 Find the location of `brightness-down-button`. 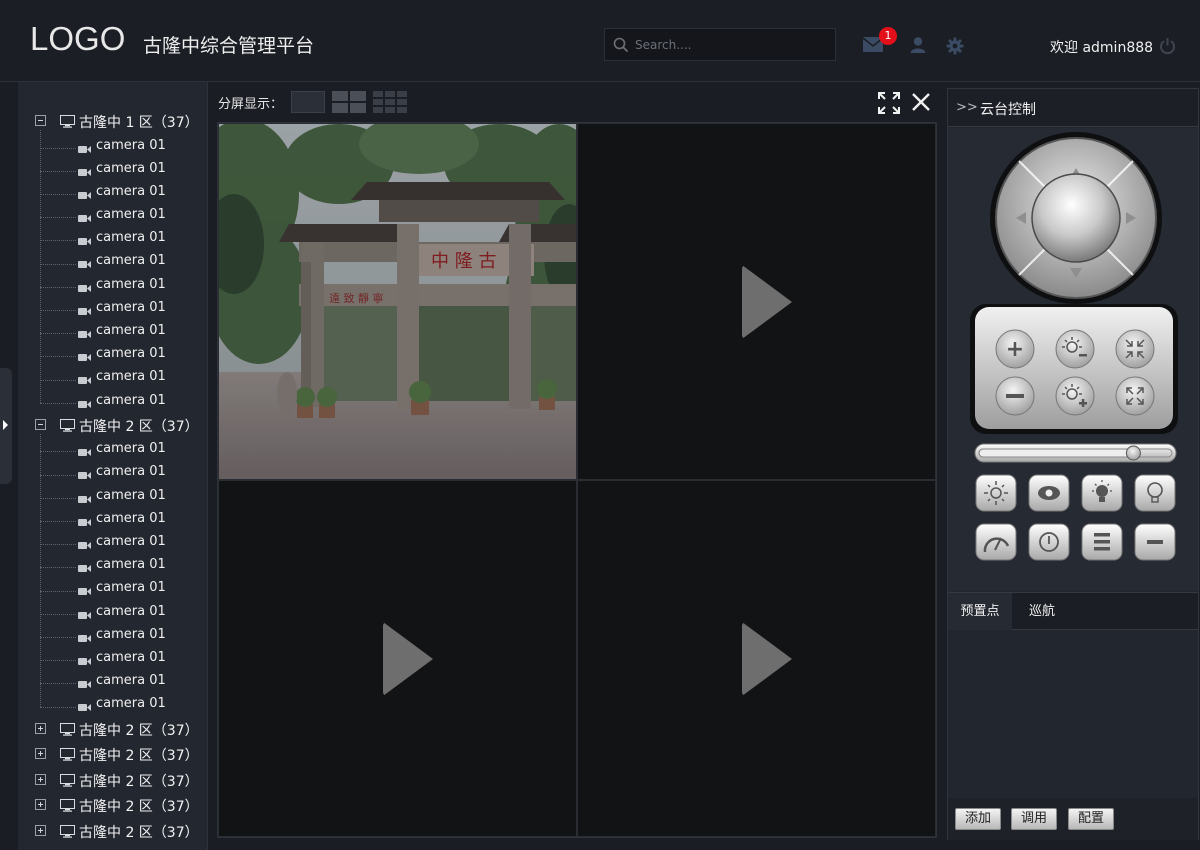

brightness-down-button is located at coordinates (1075, 349).